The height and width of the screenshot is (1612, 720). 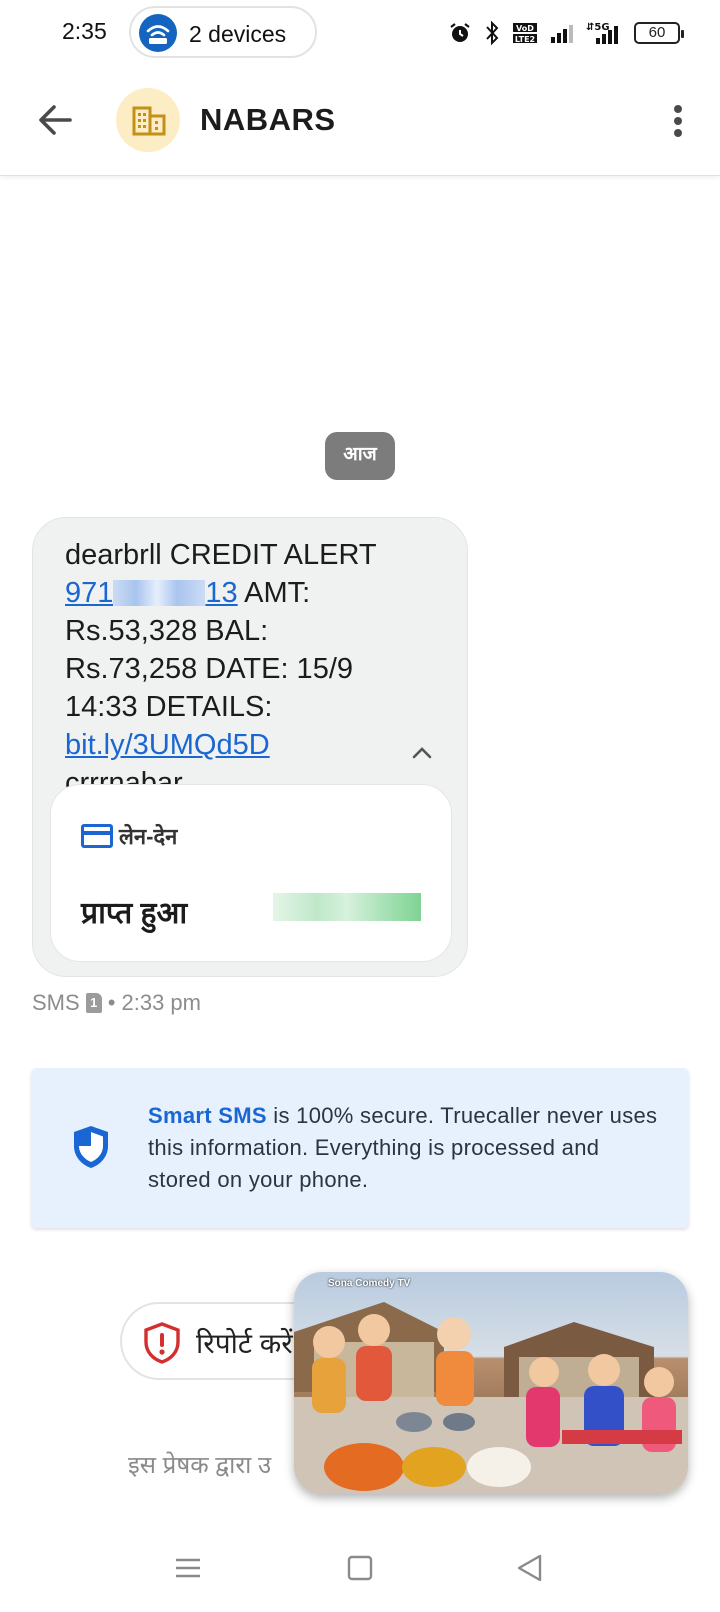 I want to click on credit-card-icon, so click(x=97, y=836).